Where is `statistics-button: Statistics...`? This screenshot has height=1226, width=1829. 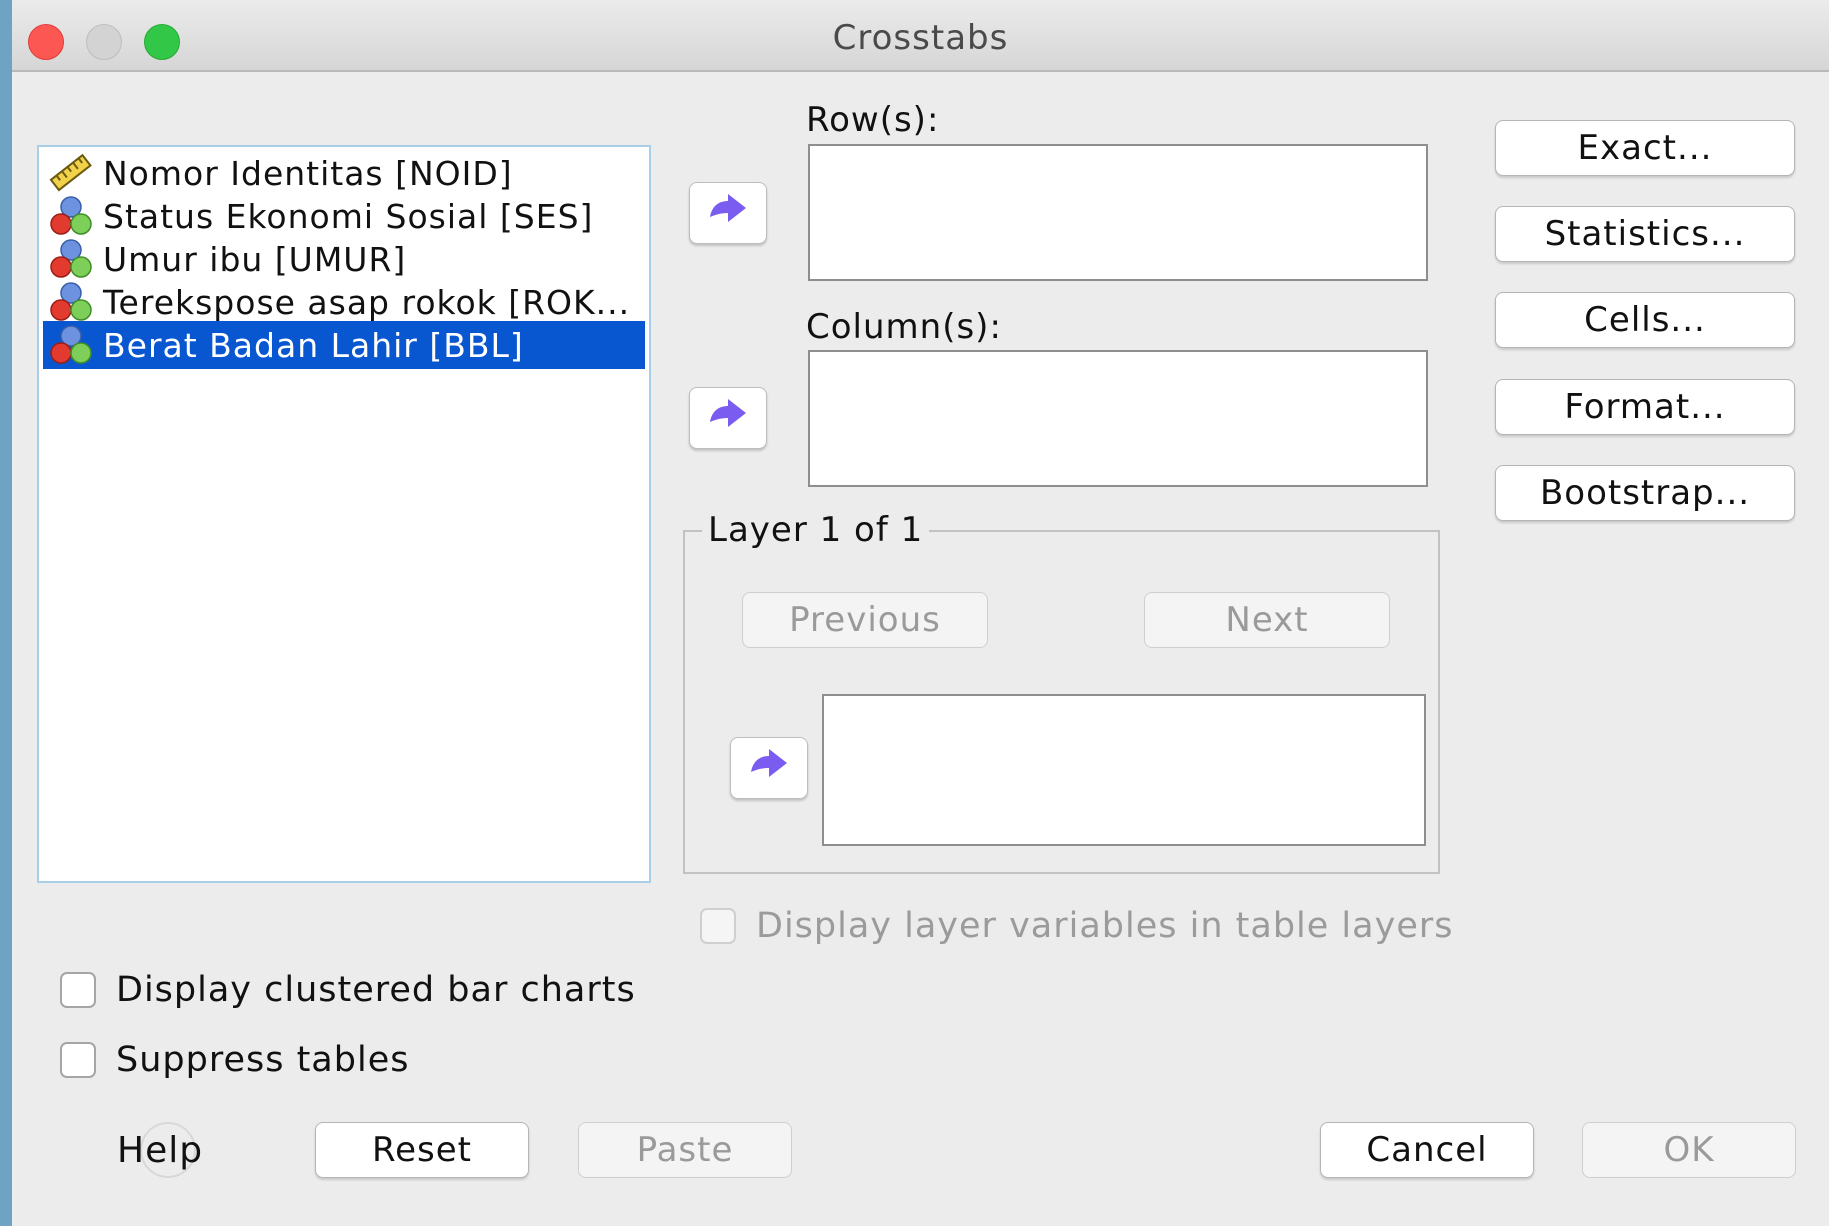
statistics-button: Statistics... is located at coordinates (1645, 234).